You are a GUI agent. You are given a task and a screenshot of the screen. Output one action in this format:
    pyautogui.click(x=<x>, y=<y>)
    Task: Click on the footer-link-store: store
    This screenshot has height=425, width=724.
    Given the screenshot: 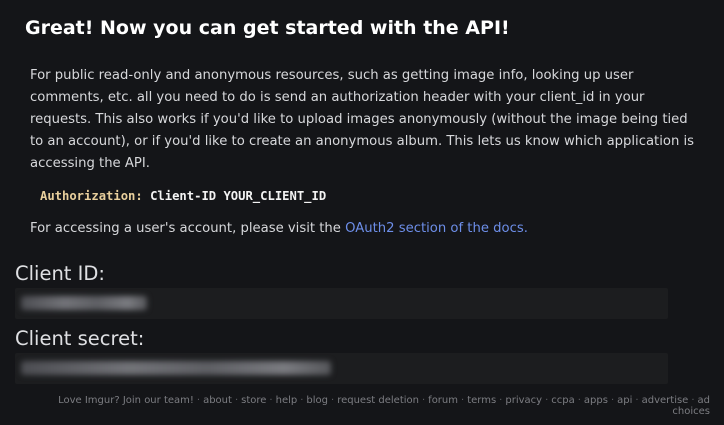 What is the action you would take?
    pyautogui.click(x=253, y=400)
    